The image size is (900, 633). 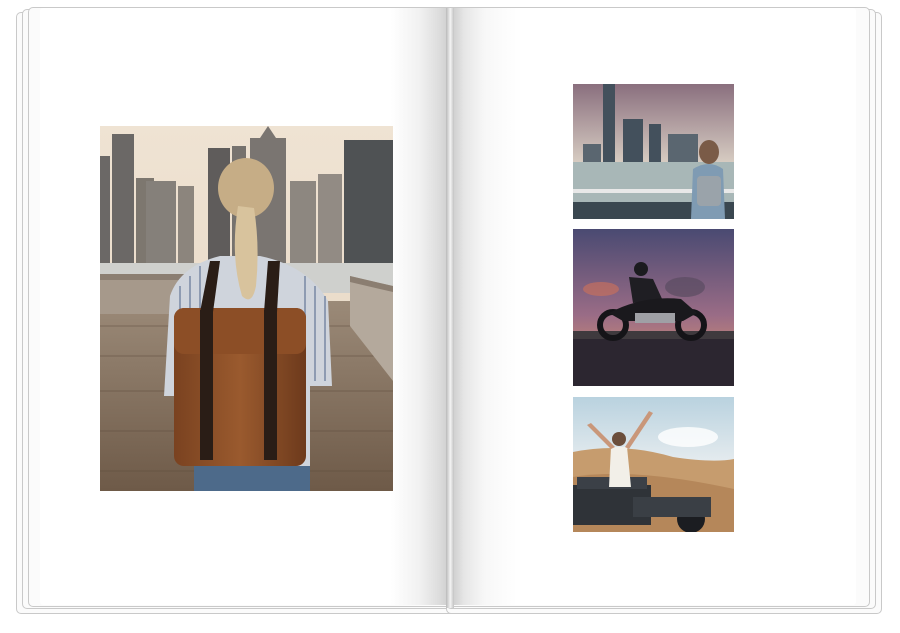 What do you see at coordinates (450, 308) in the screenshot?
I see `book-spine` at bounding box center [450, 308].